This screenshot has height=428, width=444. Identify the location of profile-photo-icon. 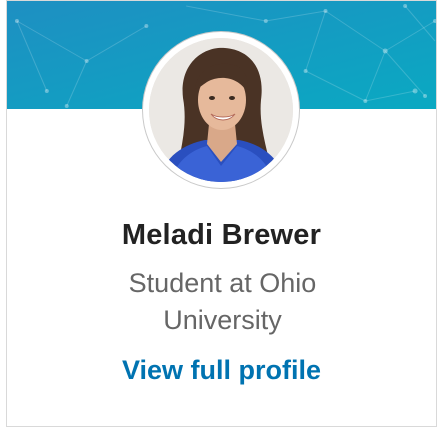
(221, 110).